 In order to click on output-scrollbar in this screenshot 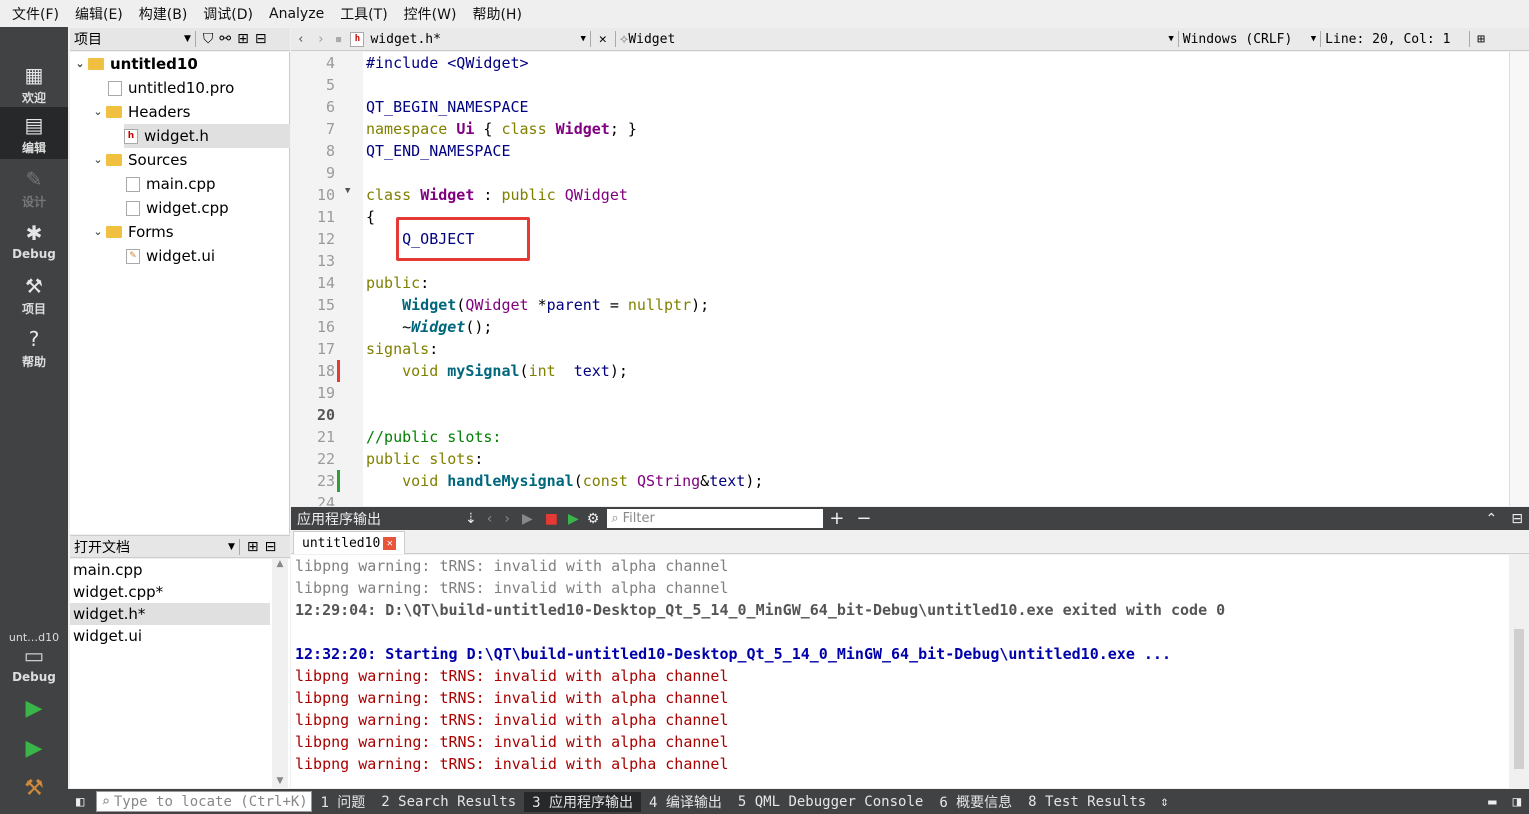, I will do `click(1519, 671)`.